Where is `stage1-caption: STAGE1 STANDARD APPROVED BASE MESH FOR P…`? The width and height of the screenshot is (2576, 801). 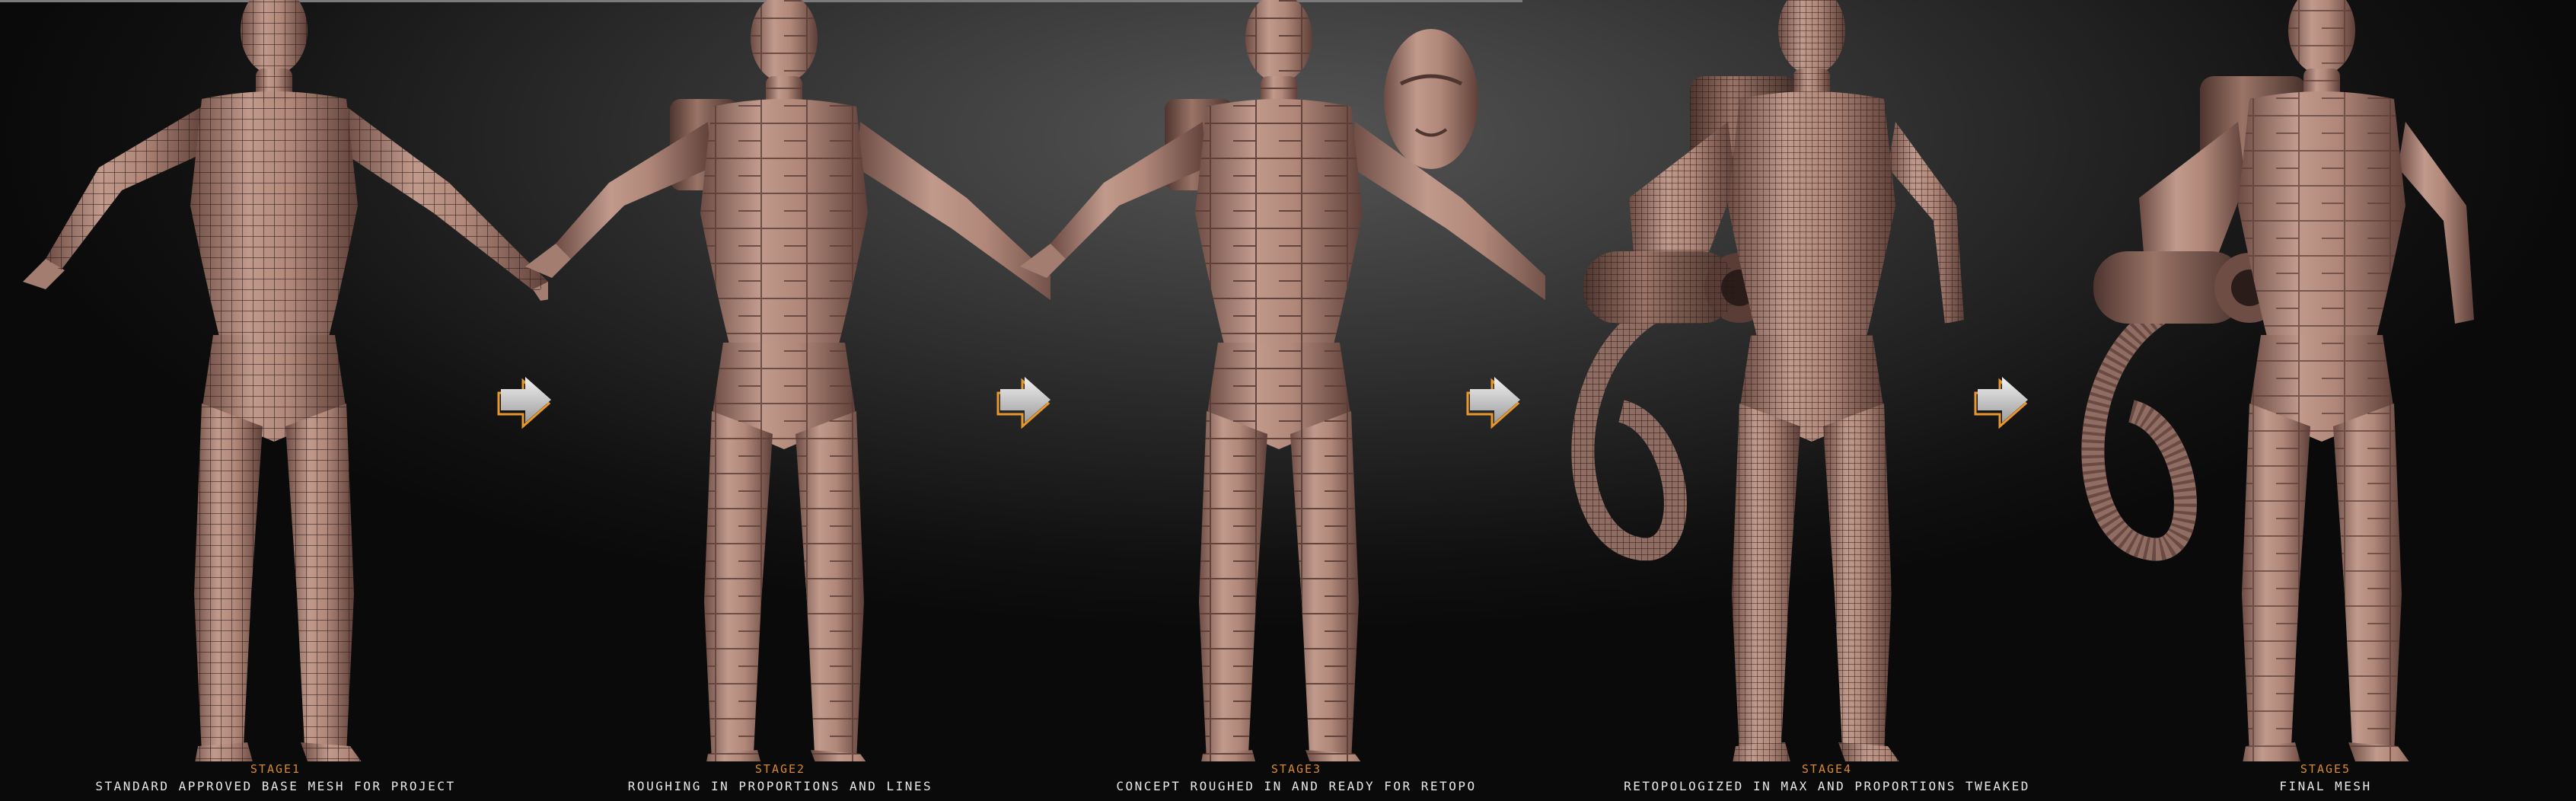 stage1-caption: STAGE1 STANDARD APPROVED BASE MESH FOR P… is located at coordinates (276, 778).